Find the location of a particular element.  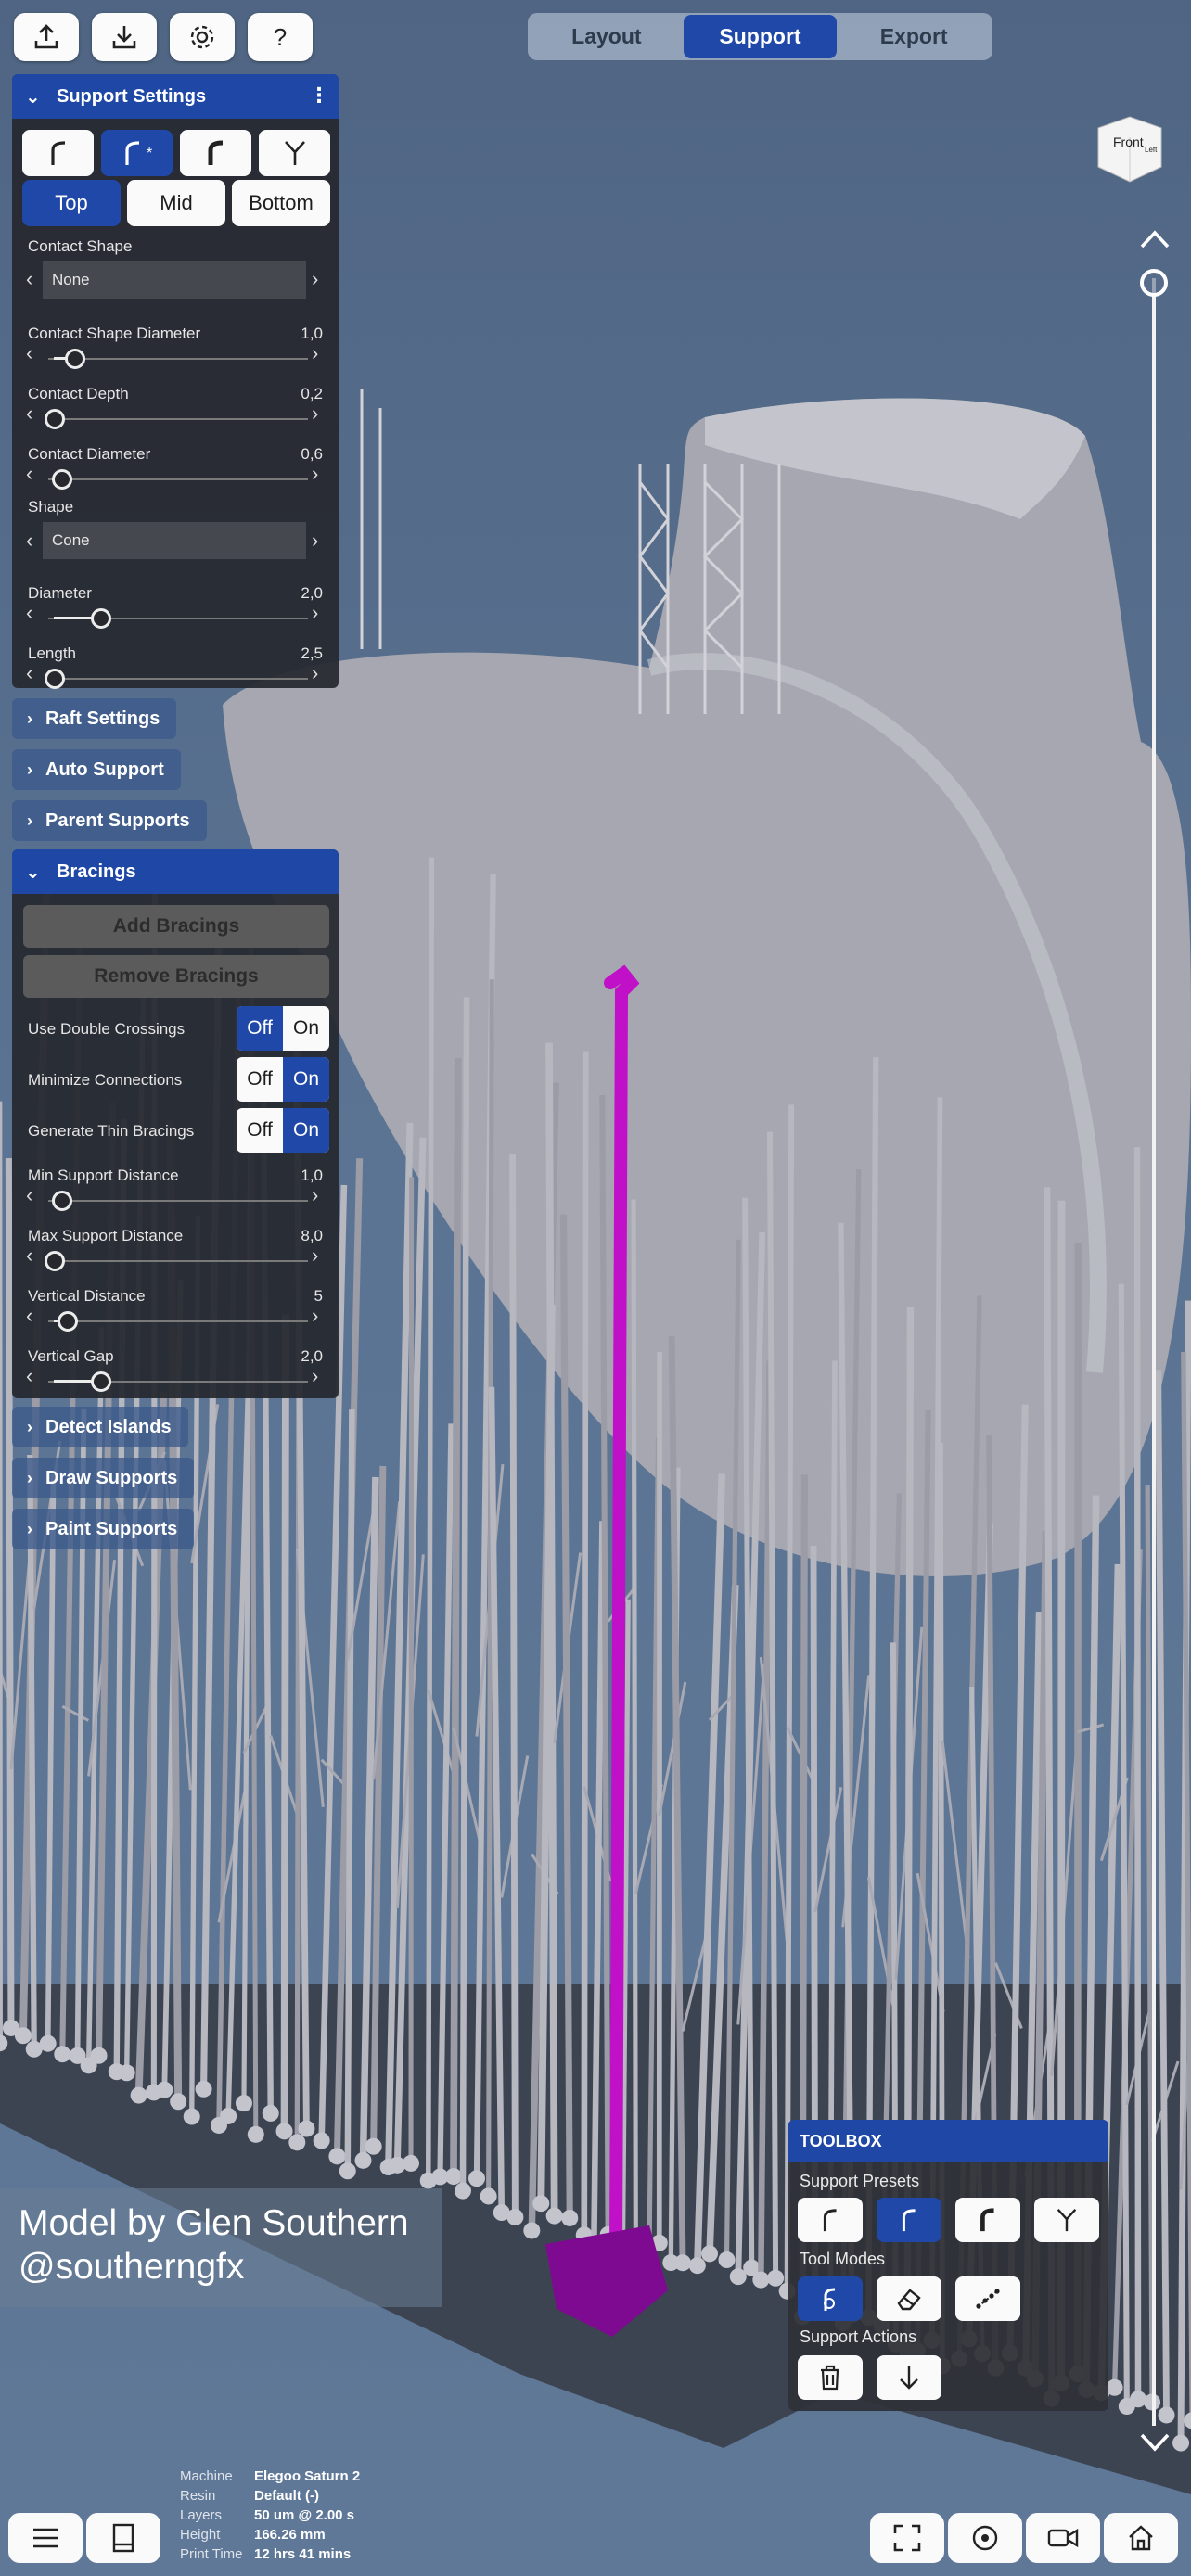

thin-bracings-toggle: Off On is located at coordinates (283, 1130).